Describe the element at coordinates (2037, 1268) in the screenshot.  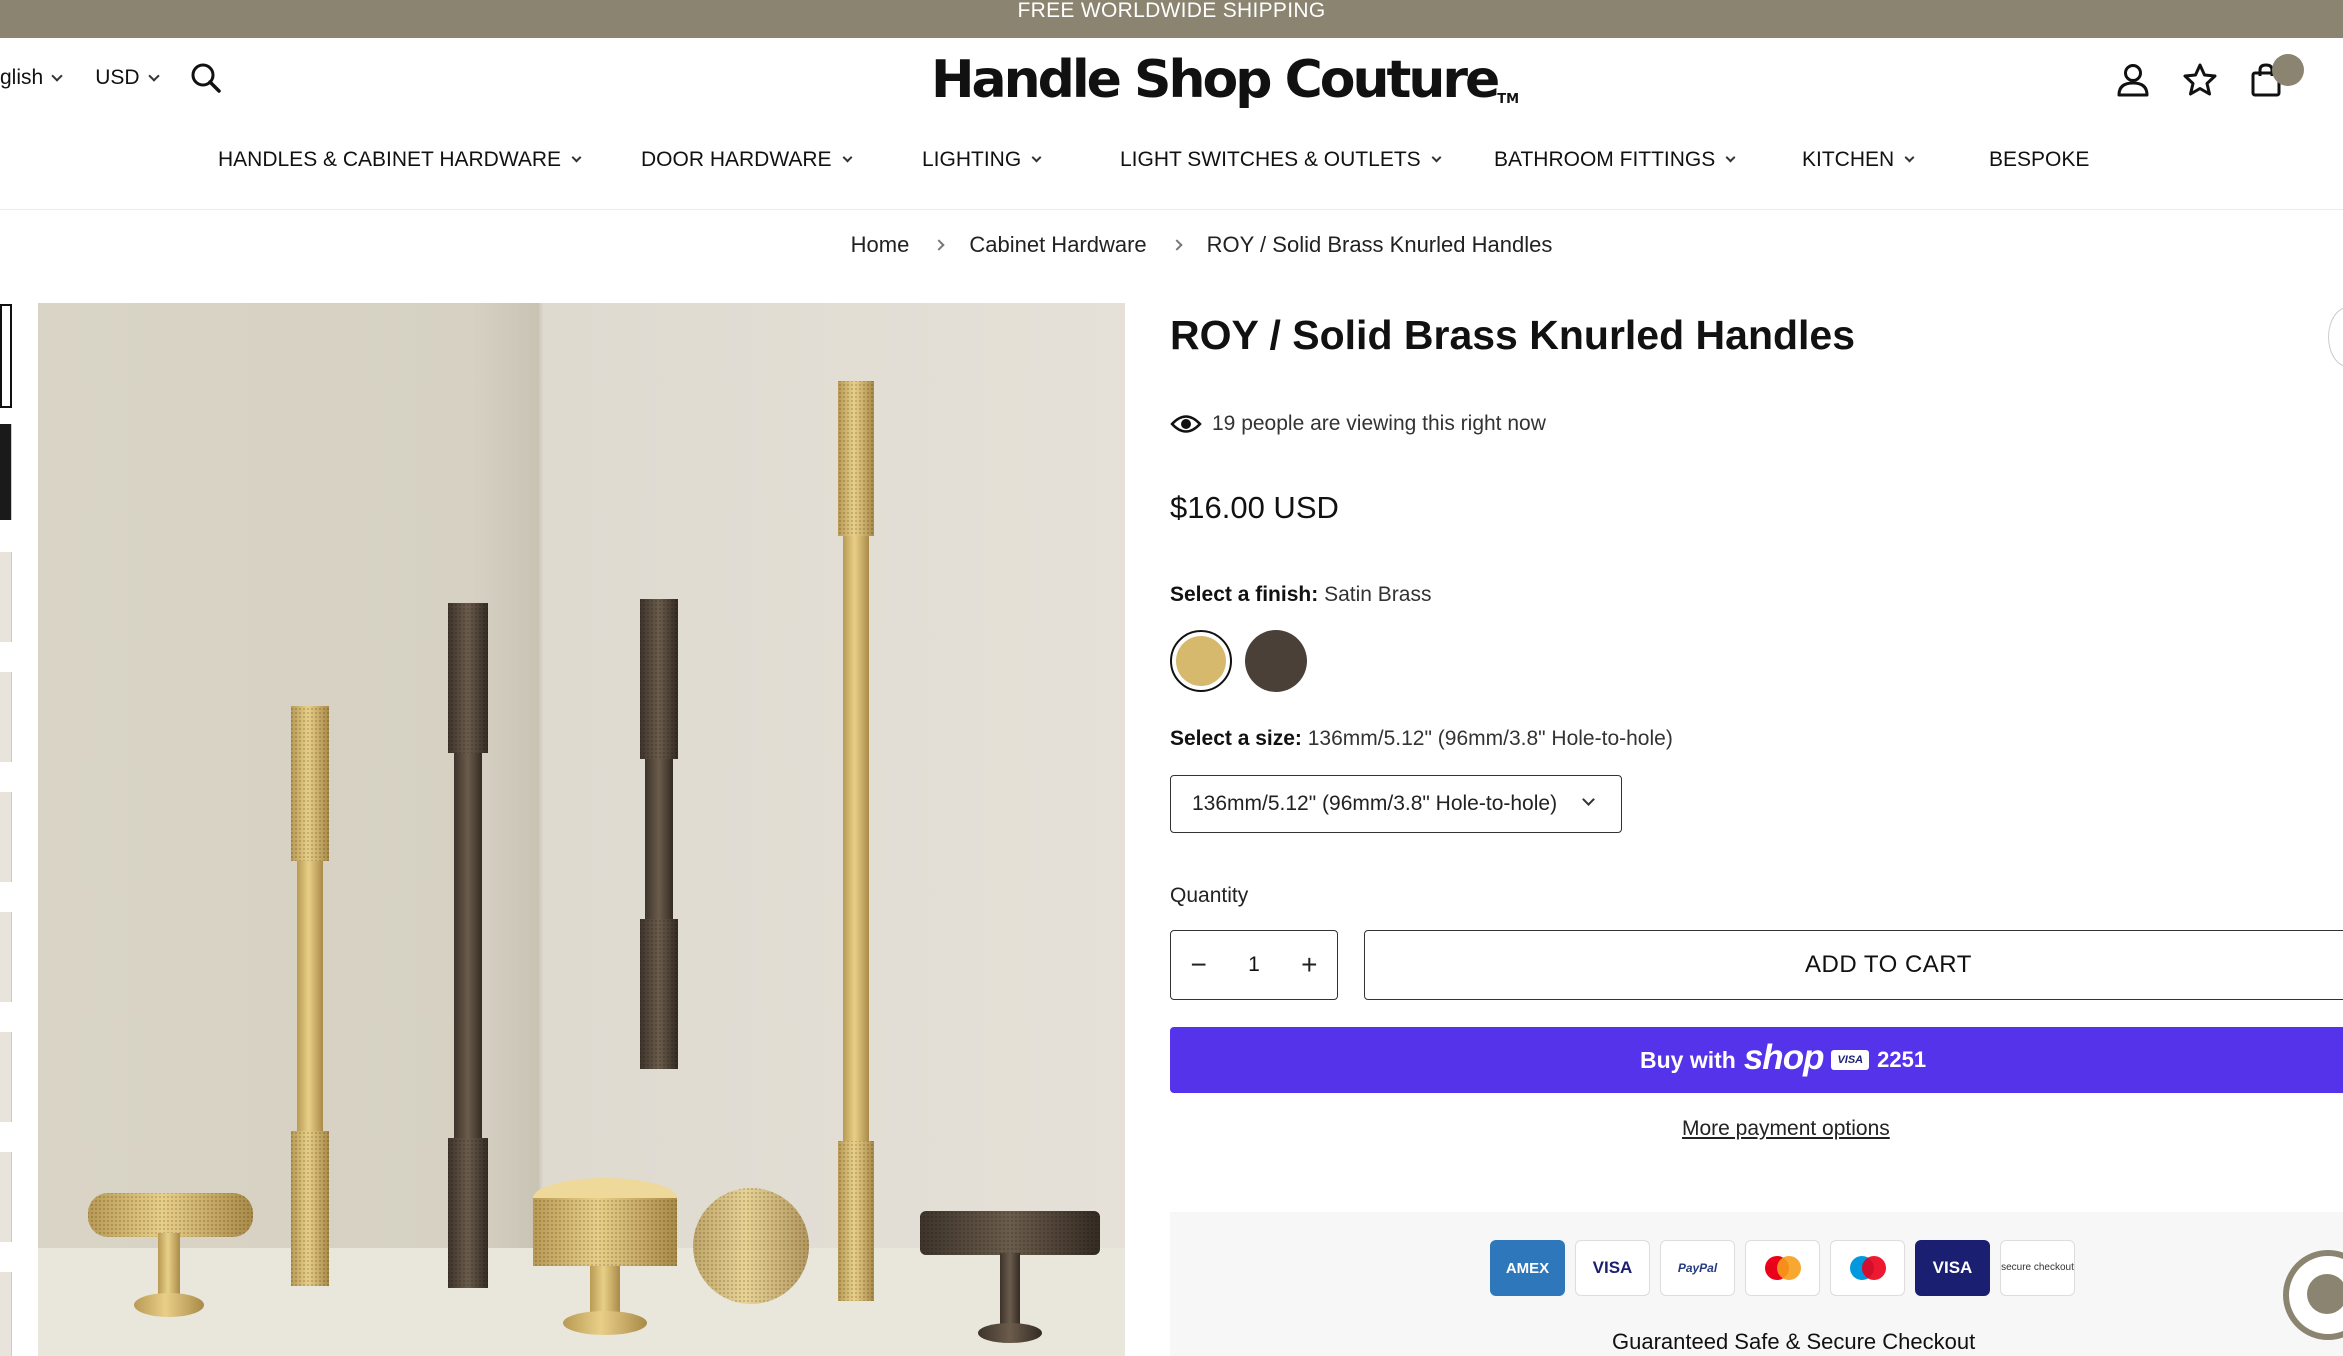
I see `secure-checkout-icon: secure checkout` at that location.